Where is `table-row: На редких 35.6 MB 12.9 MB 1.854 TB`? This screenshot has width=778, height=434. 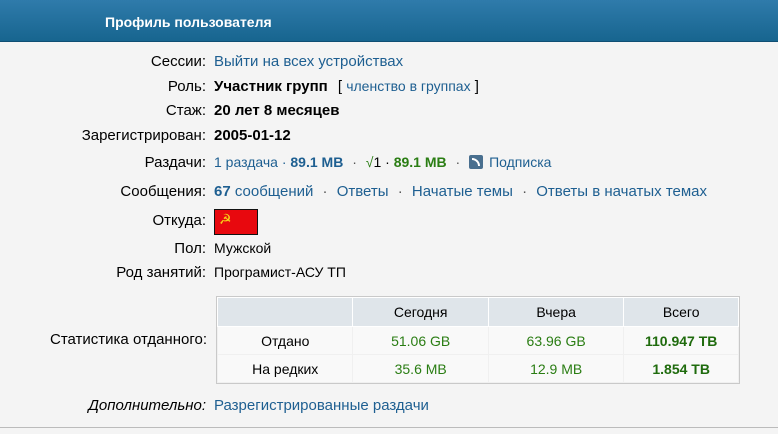 table-row: На редких 35.6 MB 12.9 MB 1.854 TB is located at coordinates (477, 368).